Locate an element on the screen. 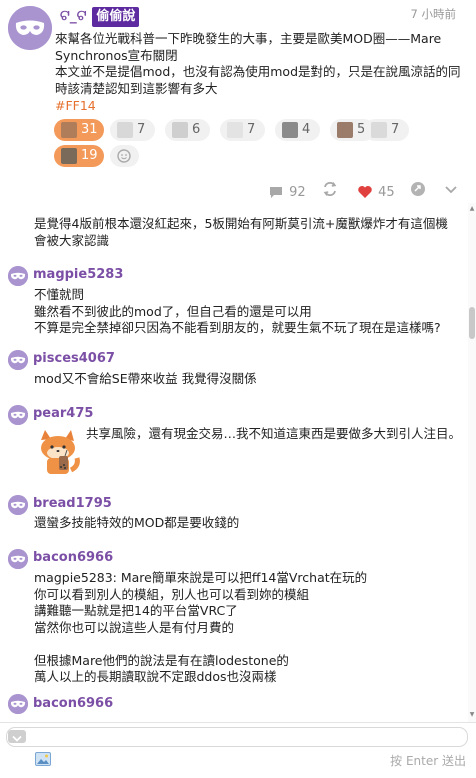 The width and height of the screenshot is (476, 778). image-upload-button is located at coordinates (43, 758).